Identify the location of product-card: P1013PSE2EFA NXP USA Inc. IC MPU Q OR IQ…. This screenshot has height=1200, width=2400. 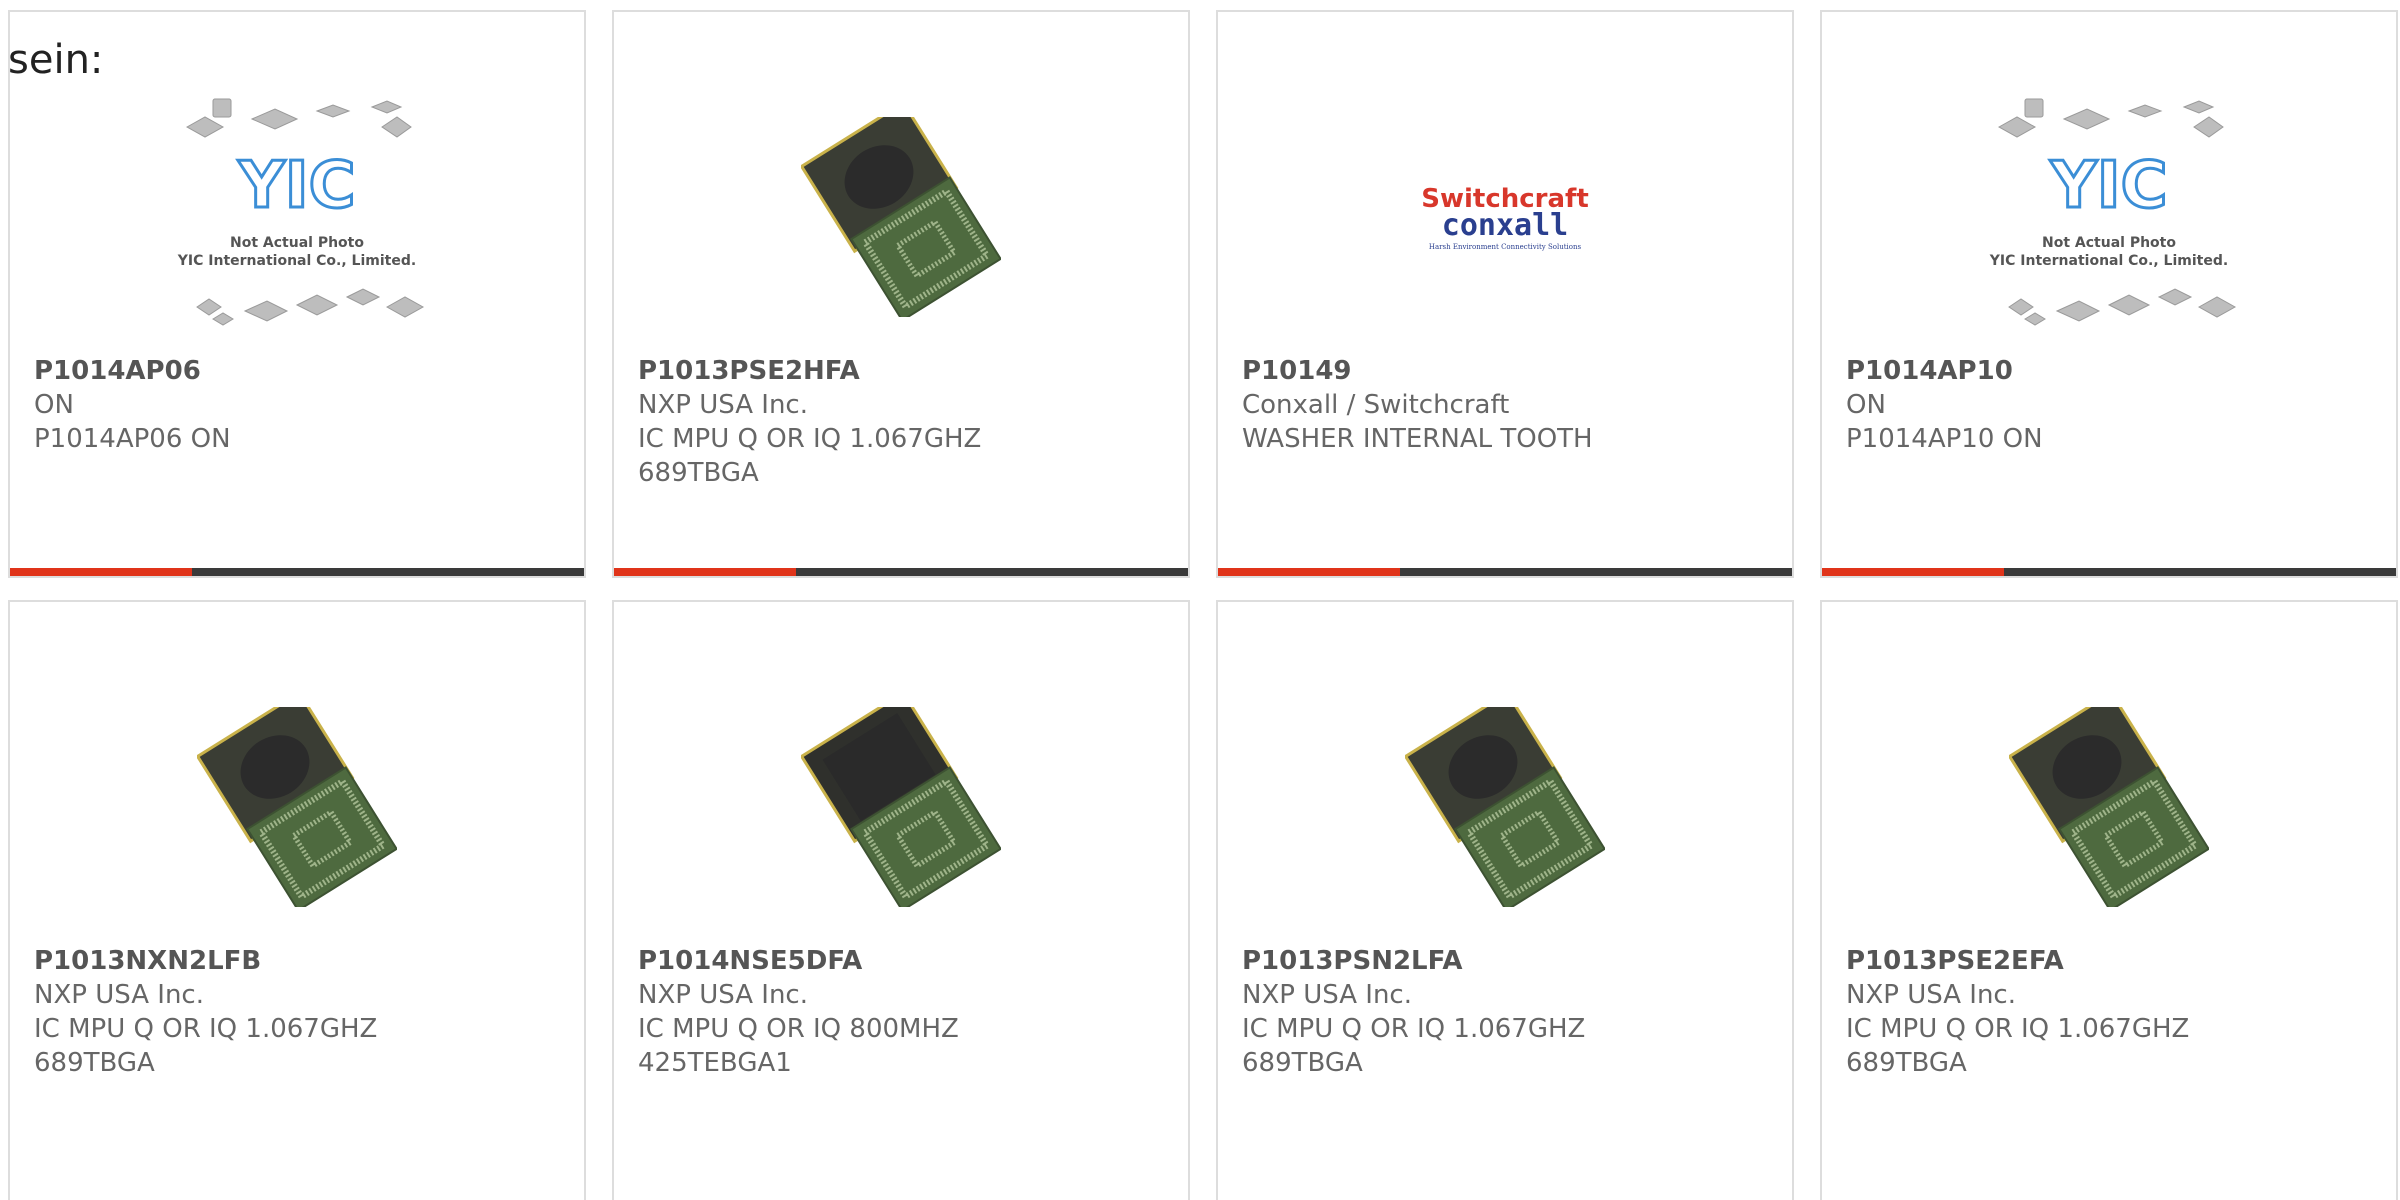
(2109, 900).